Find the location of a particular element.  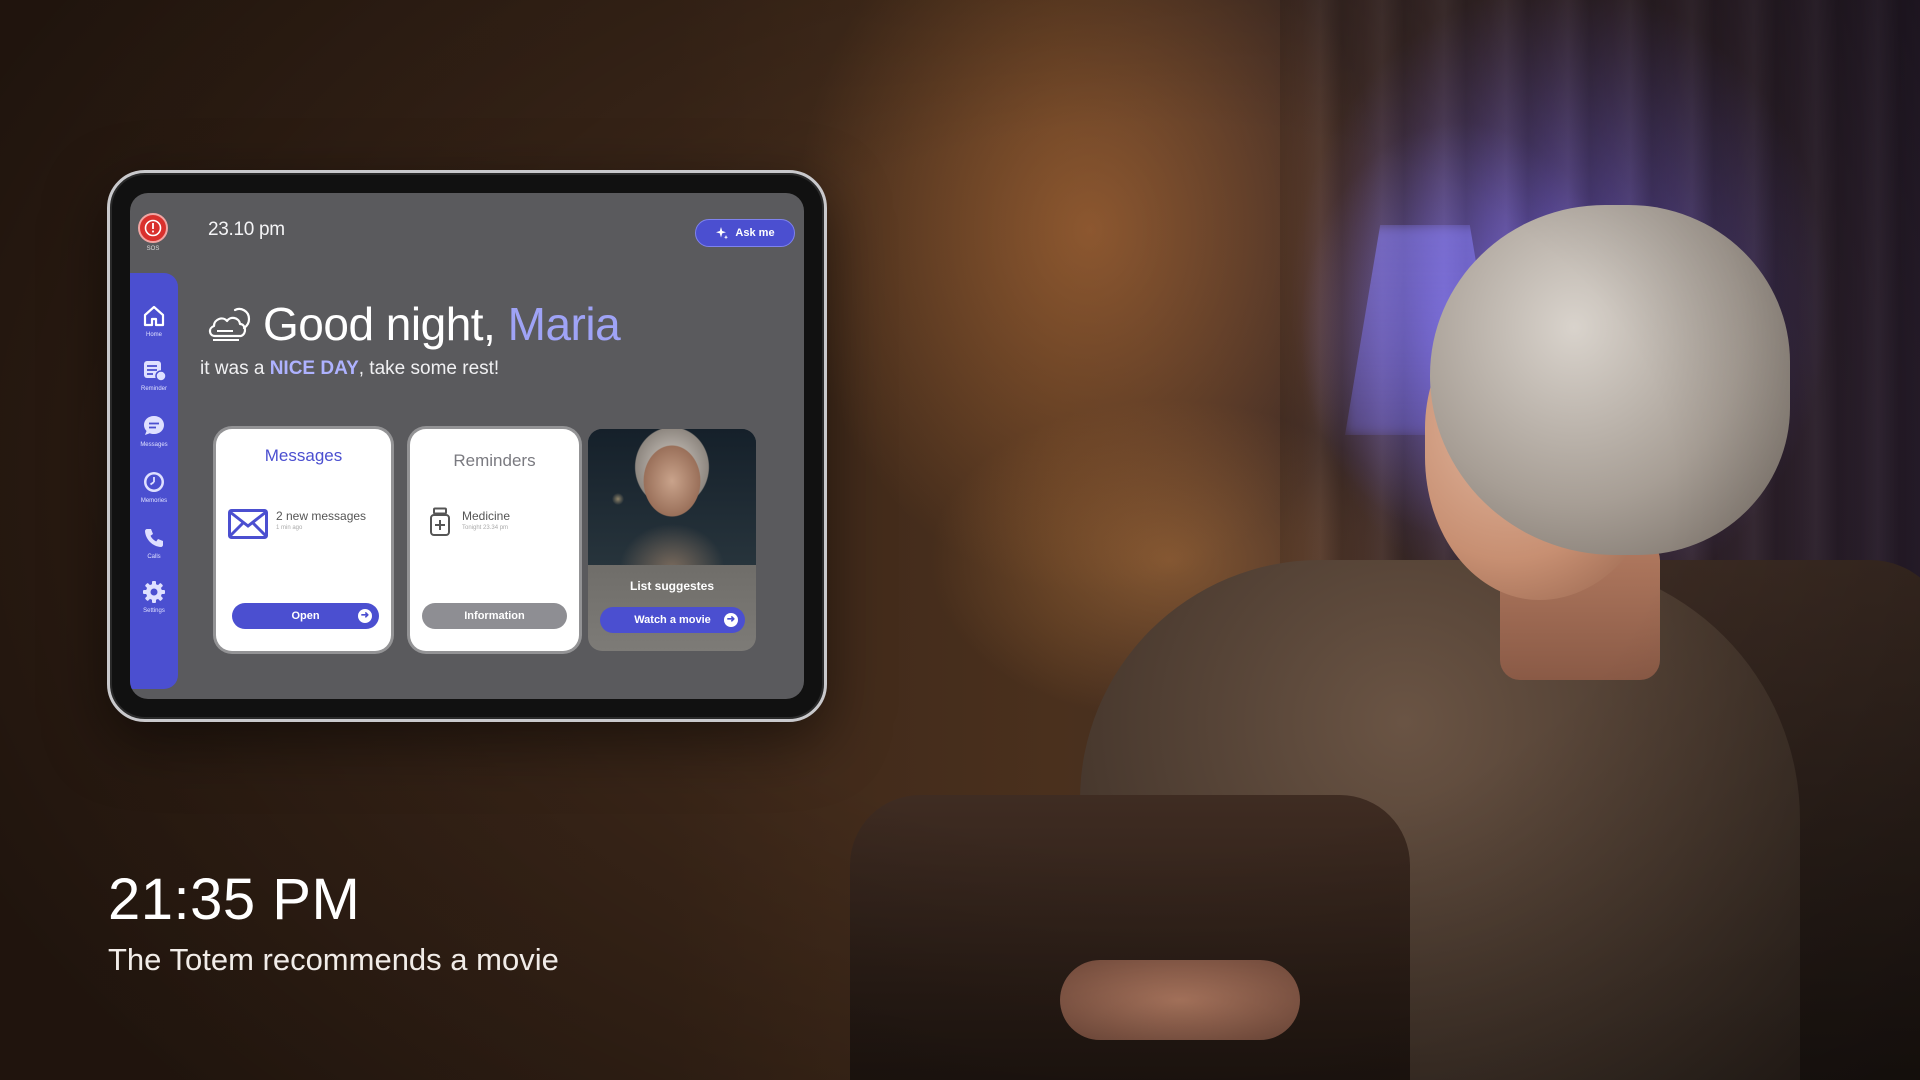

clock-icon is located at coordinates (154, 482).